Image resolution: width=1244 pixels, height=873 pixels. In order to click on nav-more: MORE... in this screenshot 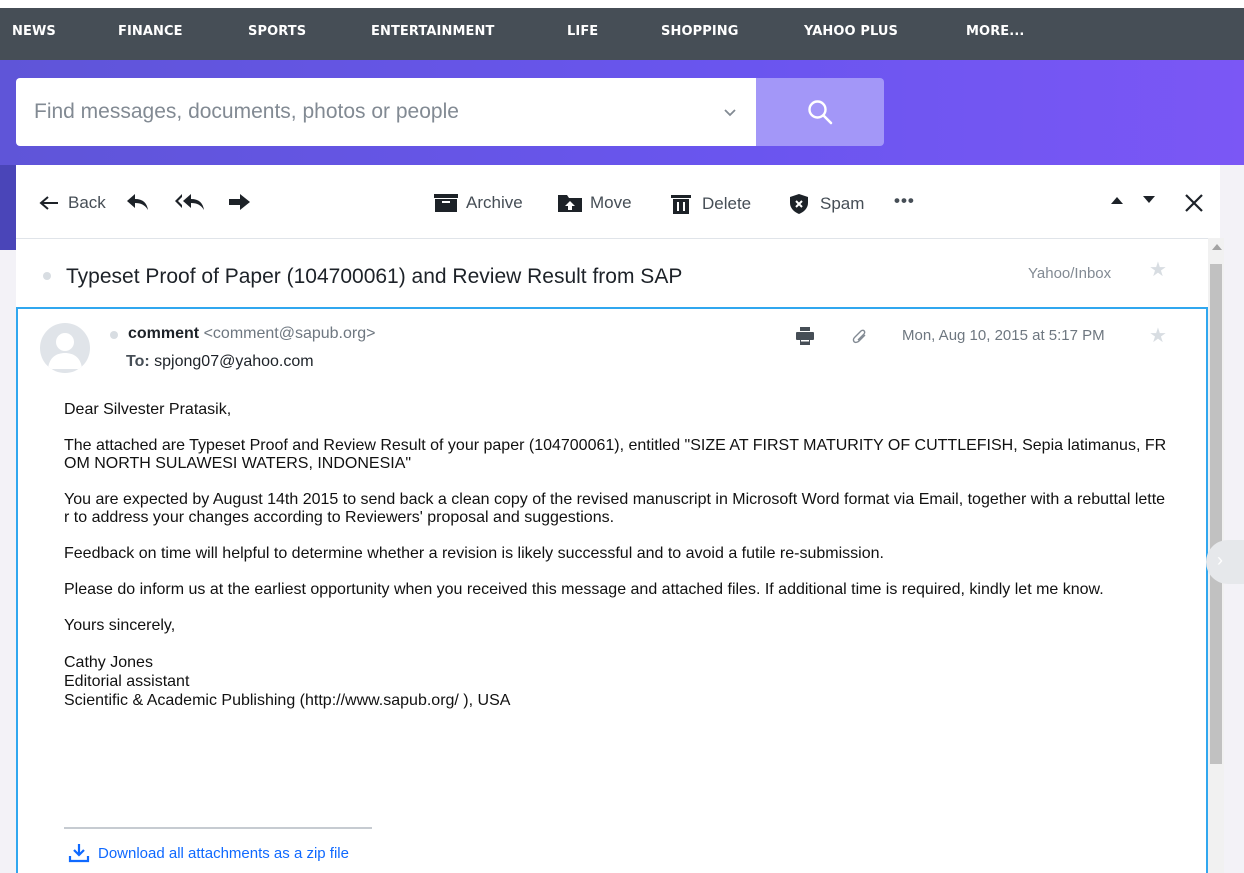, I will do `click(995, 31)`.